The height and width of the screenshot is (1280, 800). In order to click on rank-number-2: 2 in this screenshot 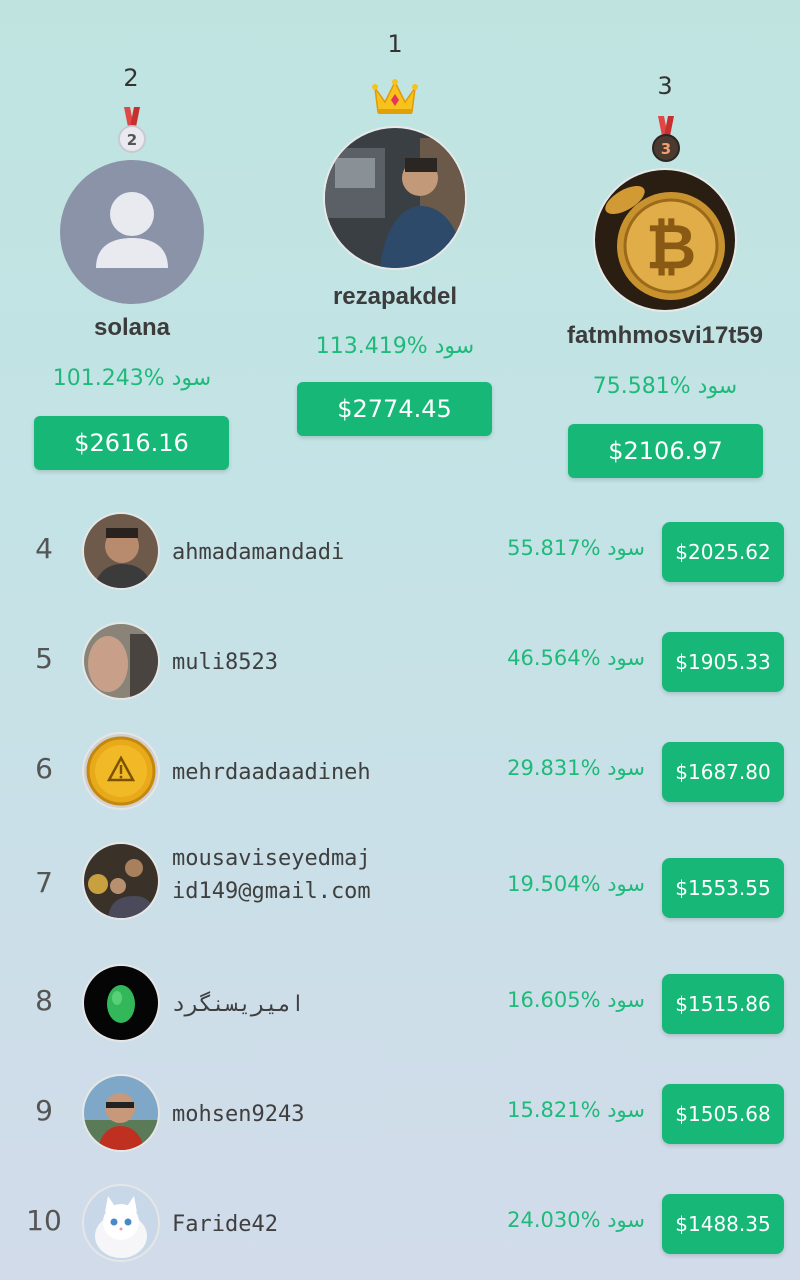, I will do `click(131, 78)`.